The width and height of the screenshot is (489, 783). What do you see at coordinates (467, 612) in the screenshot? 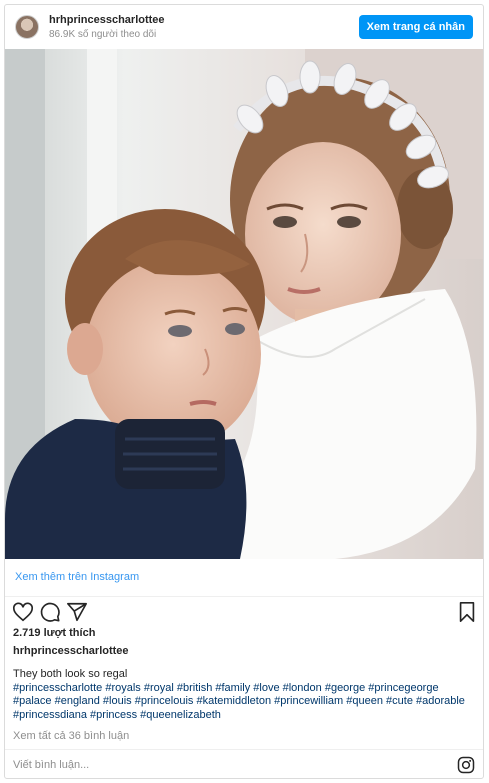
I see `bookmark-icon` at bounding box center [467, 612].